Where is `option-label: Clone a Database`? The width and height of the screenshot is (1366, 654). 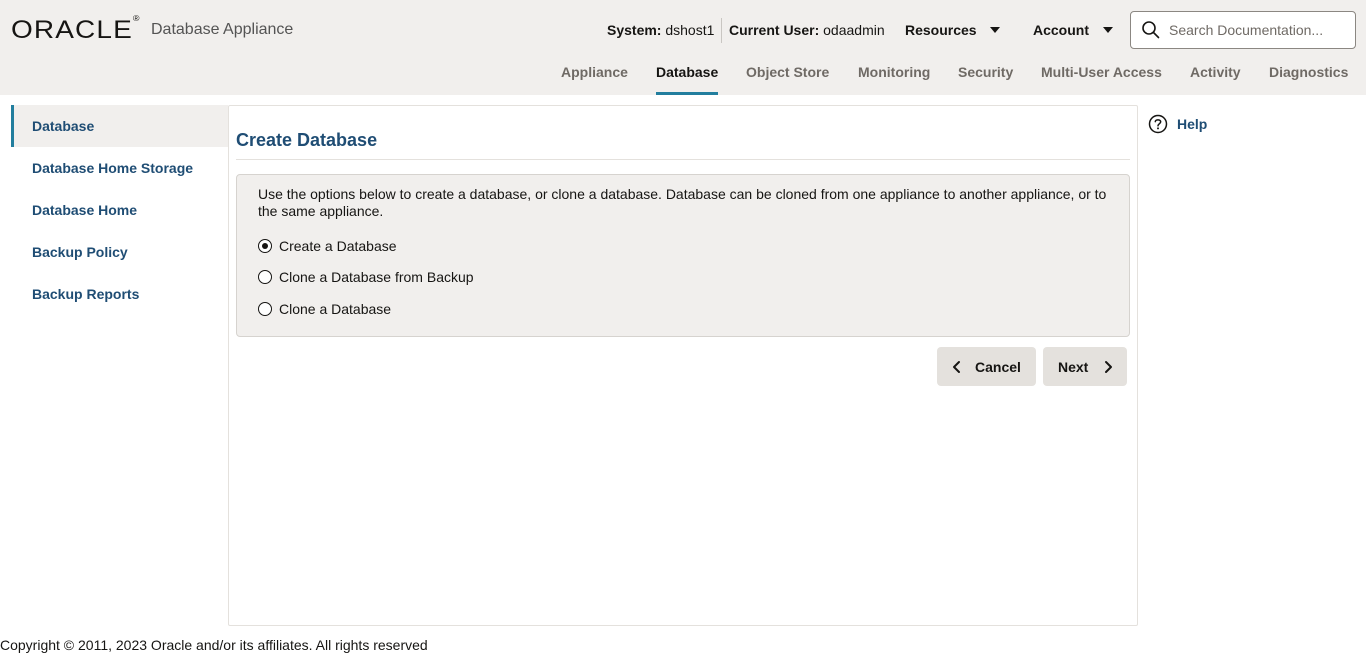 option-label: Clone a Database is located at coordinates (335, 309).